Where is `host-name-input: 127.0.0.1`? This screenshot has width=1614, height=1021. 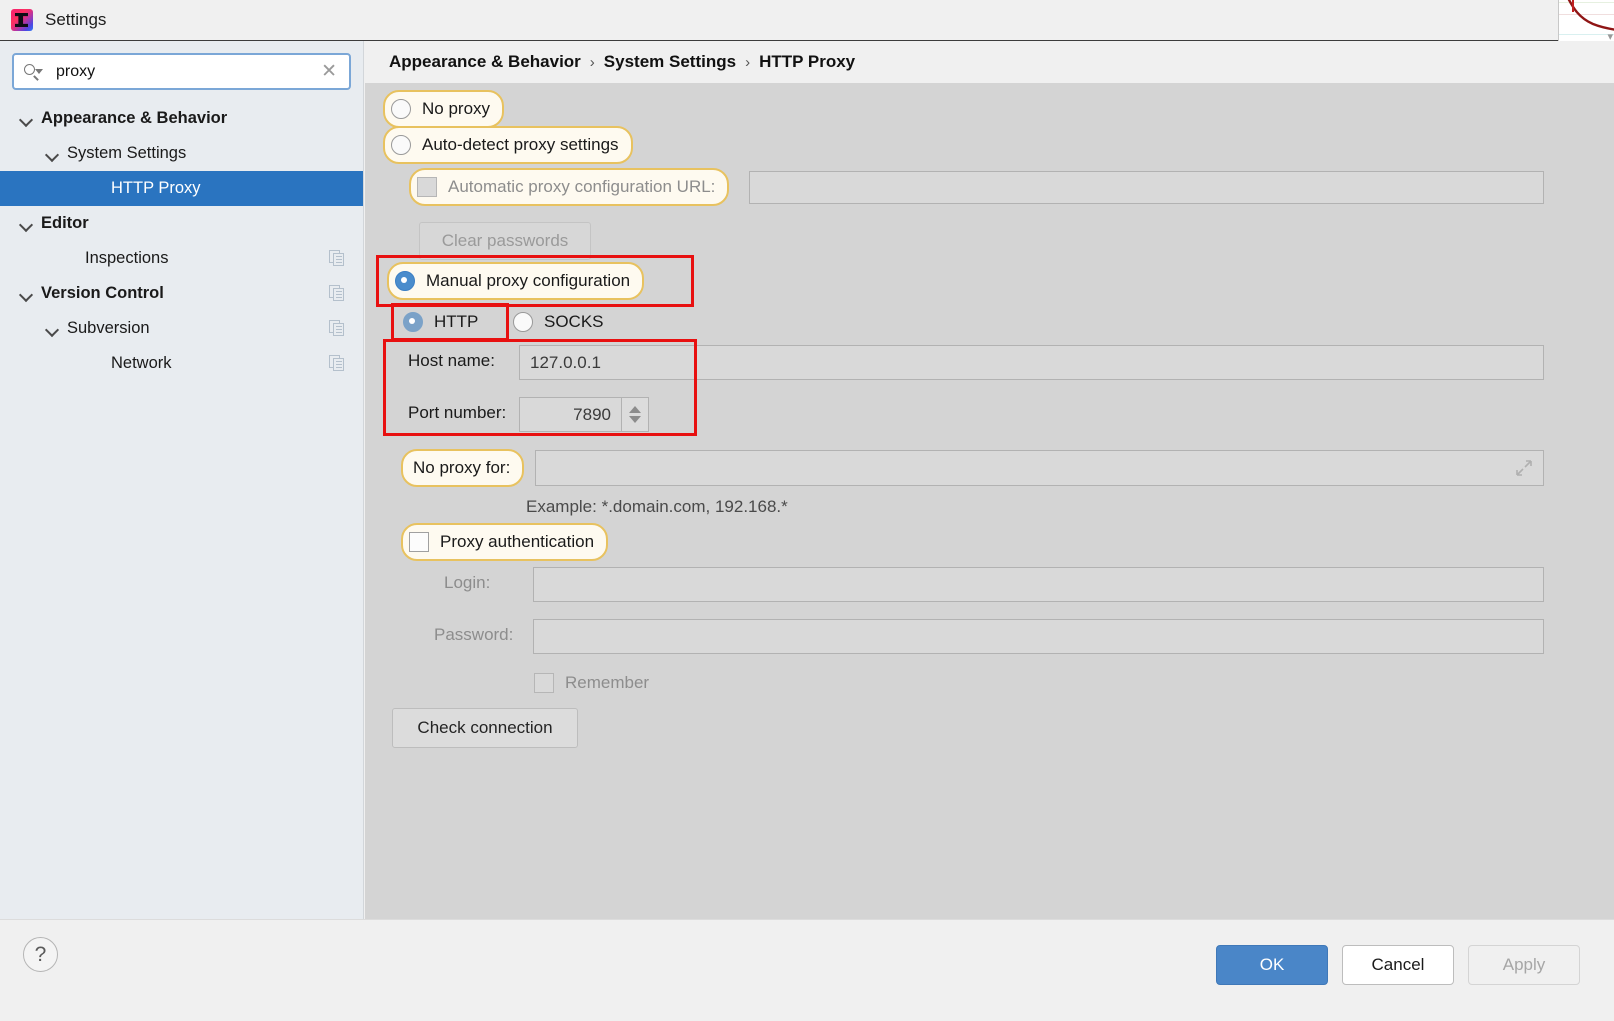
host-name-input: 127.0.0.1 is located at coordinates (1031, 362).